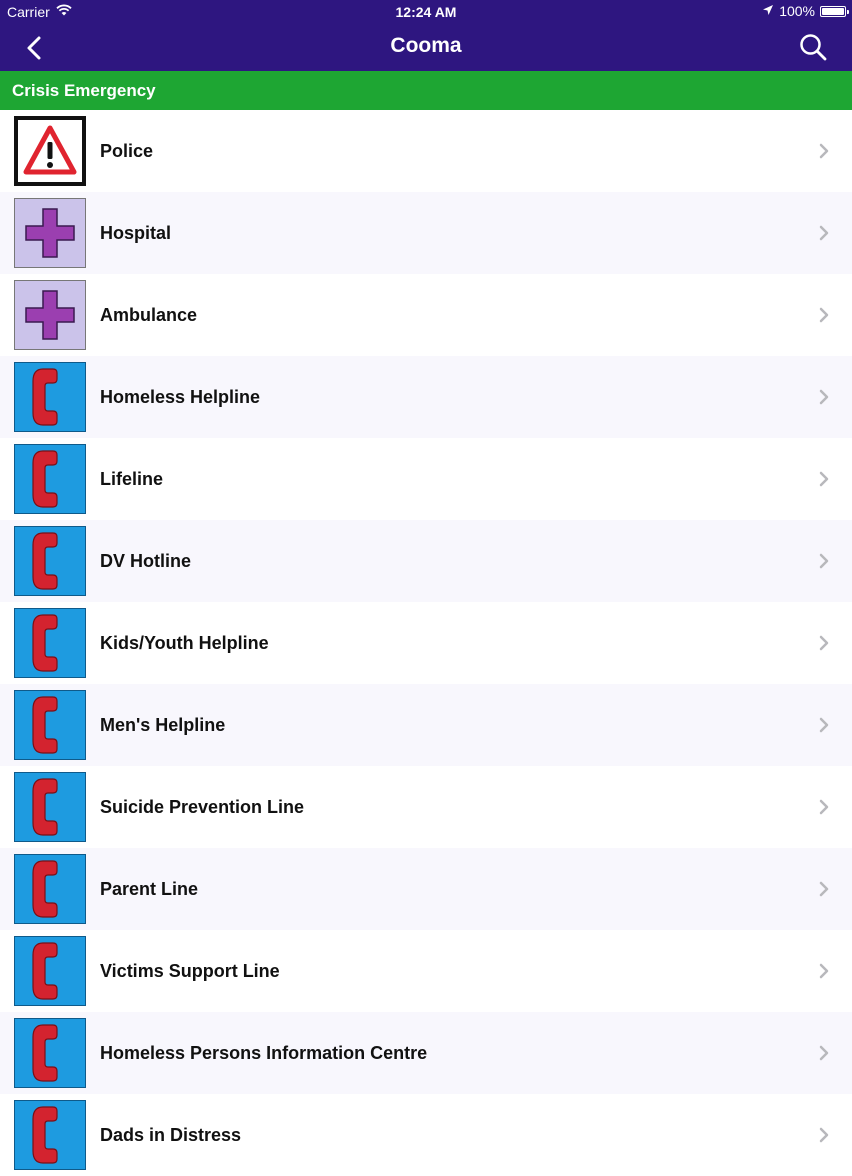 This screenshot has height=1176, width=852. What do you see at coordinates (180, 397) in the screenshot?
I see `list-item-label: Homeless Helpline` at bounding box center [180, 397].